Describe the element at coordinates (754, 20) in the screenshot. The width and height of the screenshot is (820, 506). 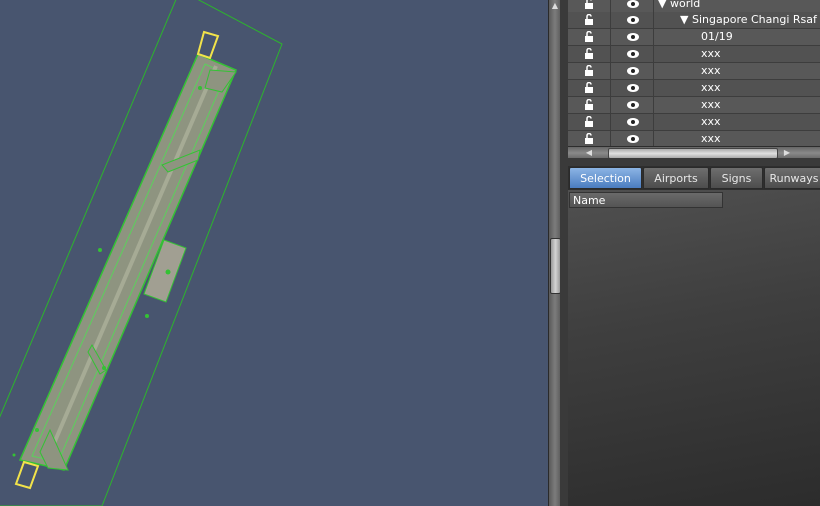
I see `tree-item-label: Singapore Changi Rsaf` at that location.